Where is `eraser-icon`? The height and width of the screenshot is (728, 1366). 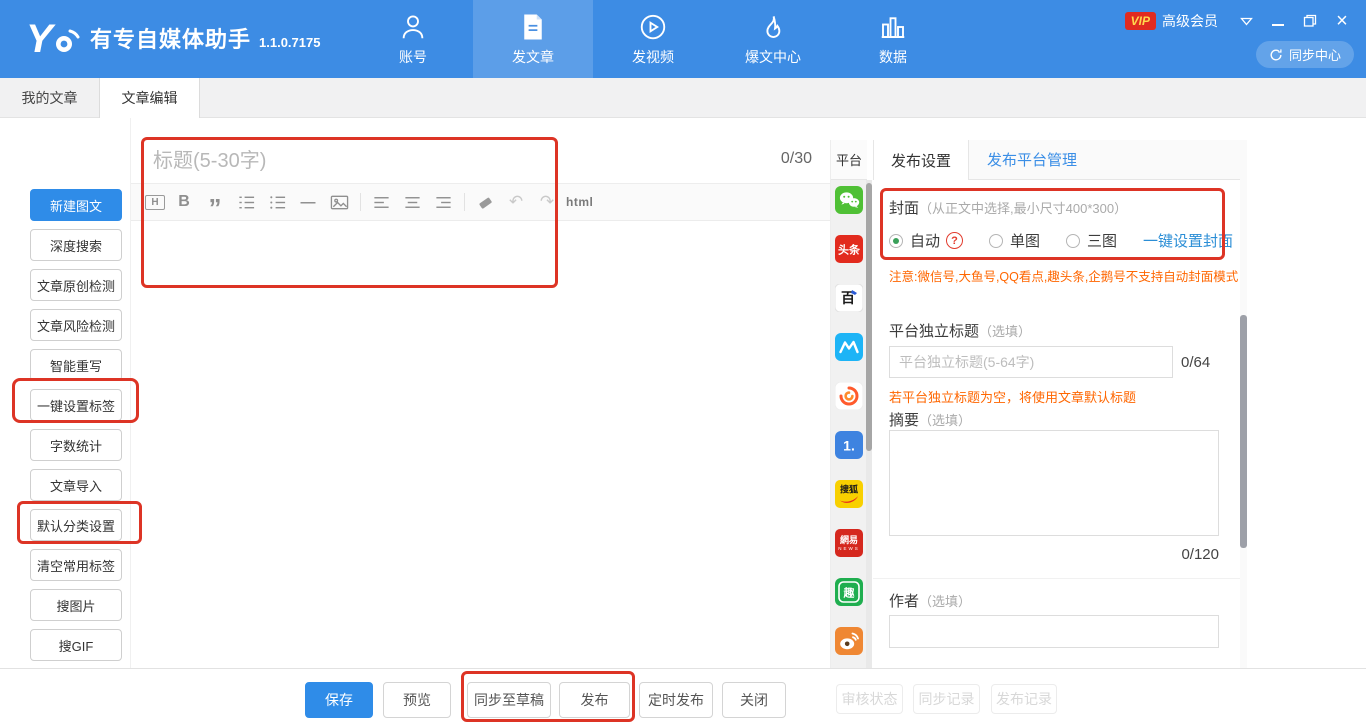
eraser-icon is located at coordinates (485, 202).